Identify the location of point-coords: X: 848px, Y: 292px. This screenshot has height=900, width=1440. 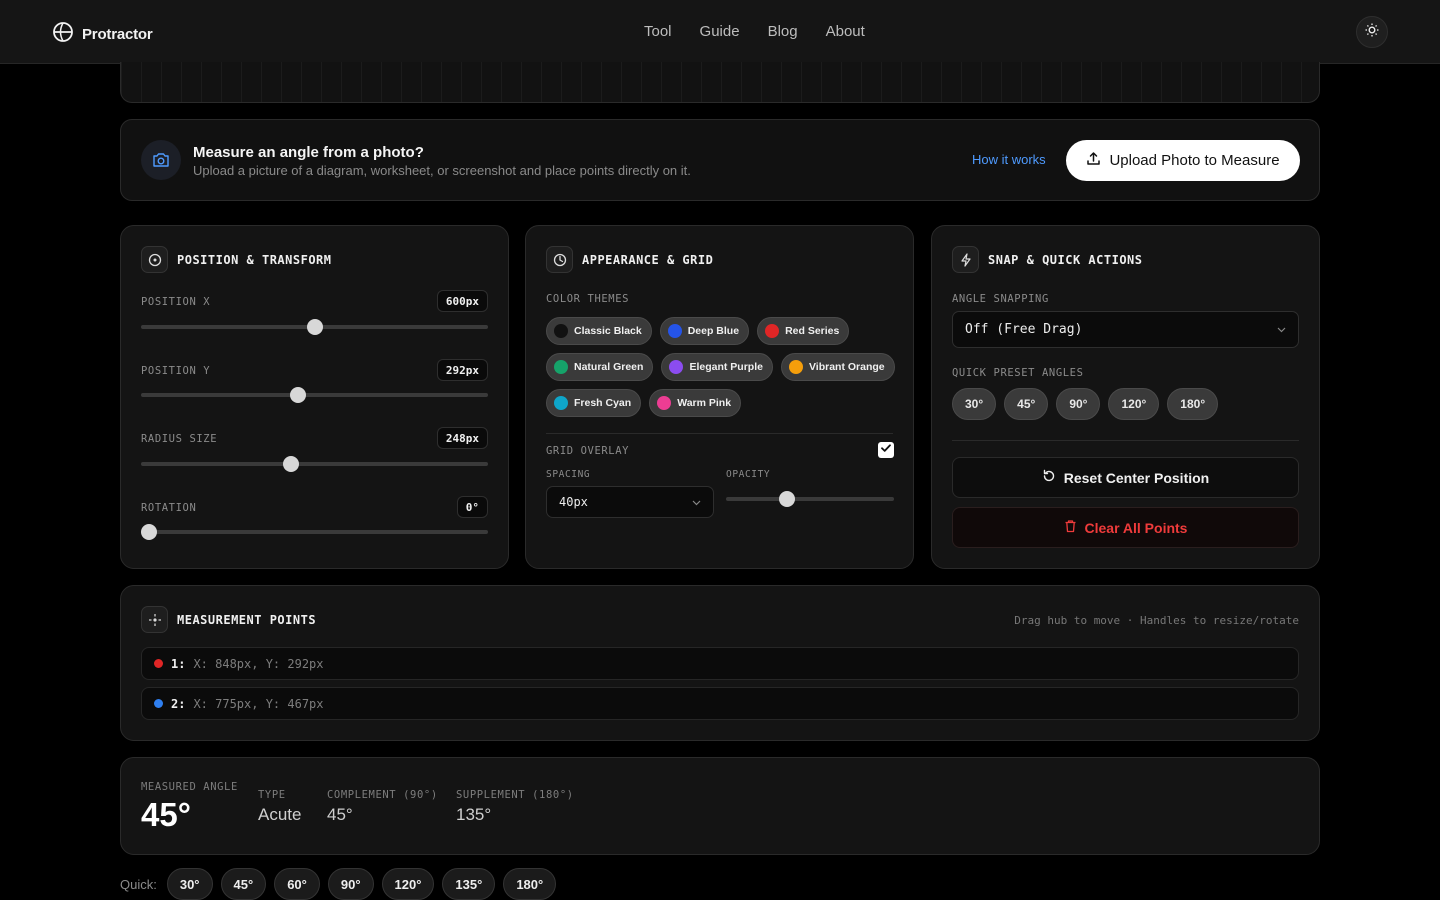
(258, 663).